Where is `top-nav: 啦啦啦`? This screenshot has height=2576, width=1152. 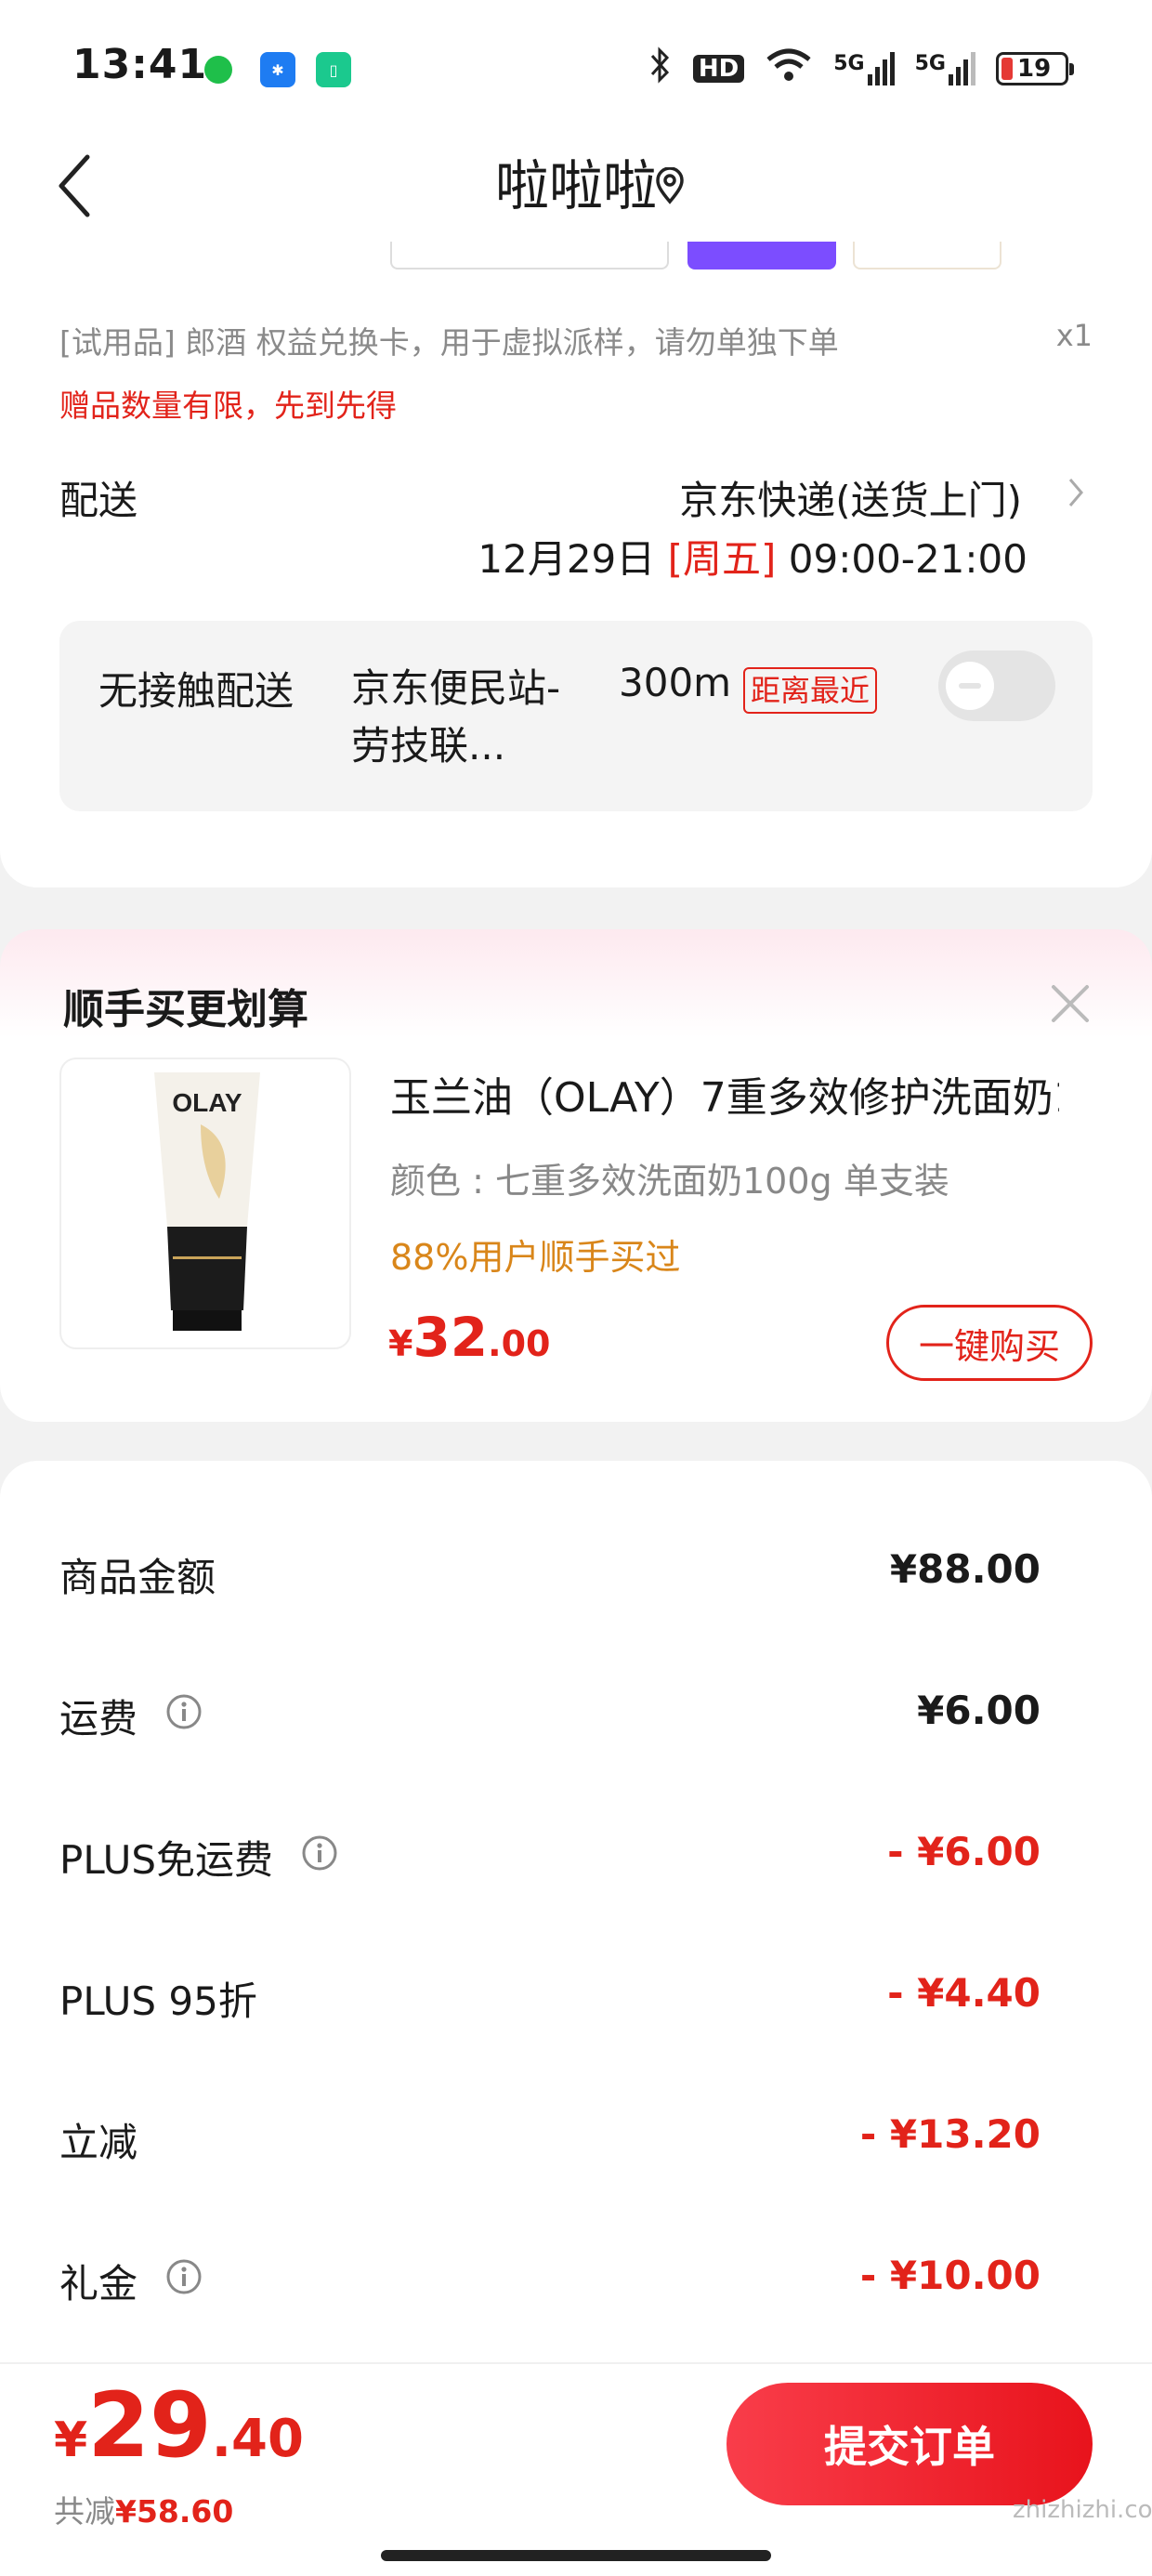
top-nav: 啦啦啦 is located at coordinates (576, 186).